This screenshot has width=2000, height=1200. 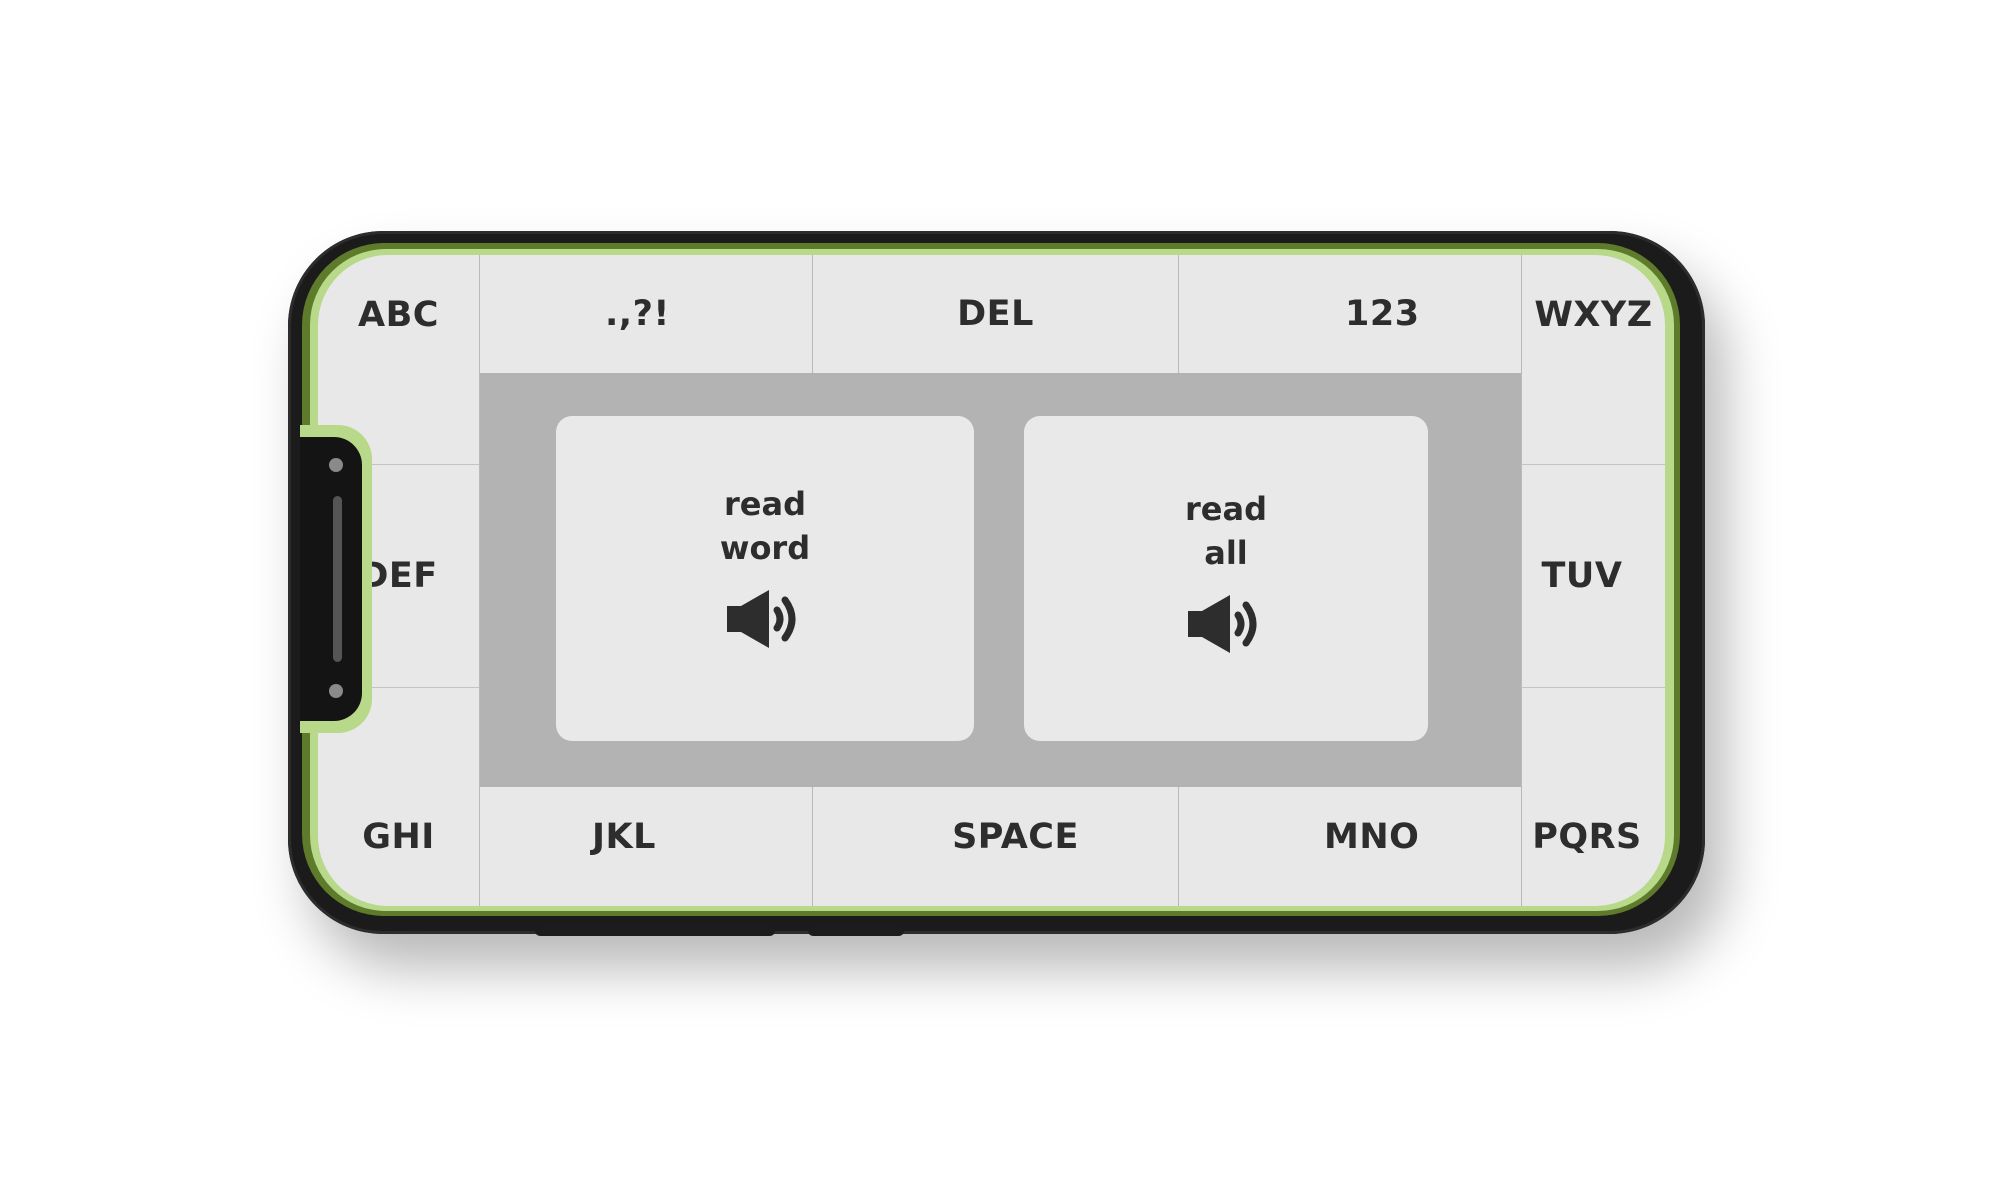 I want to click on sensor-dot, so click(x=336, y=691).